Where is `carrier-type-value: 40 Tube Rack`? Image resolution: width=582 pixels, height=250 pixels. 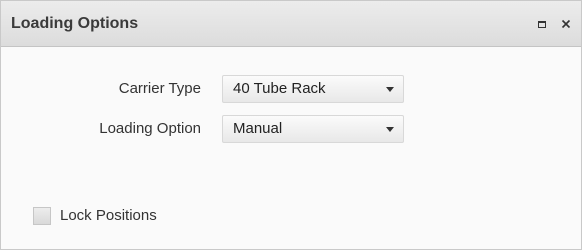 carrier-type-value: 40 Tube Rack is located at coordinates (279, 88).